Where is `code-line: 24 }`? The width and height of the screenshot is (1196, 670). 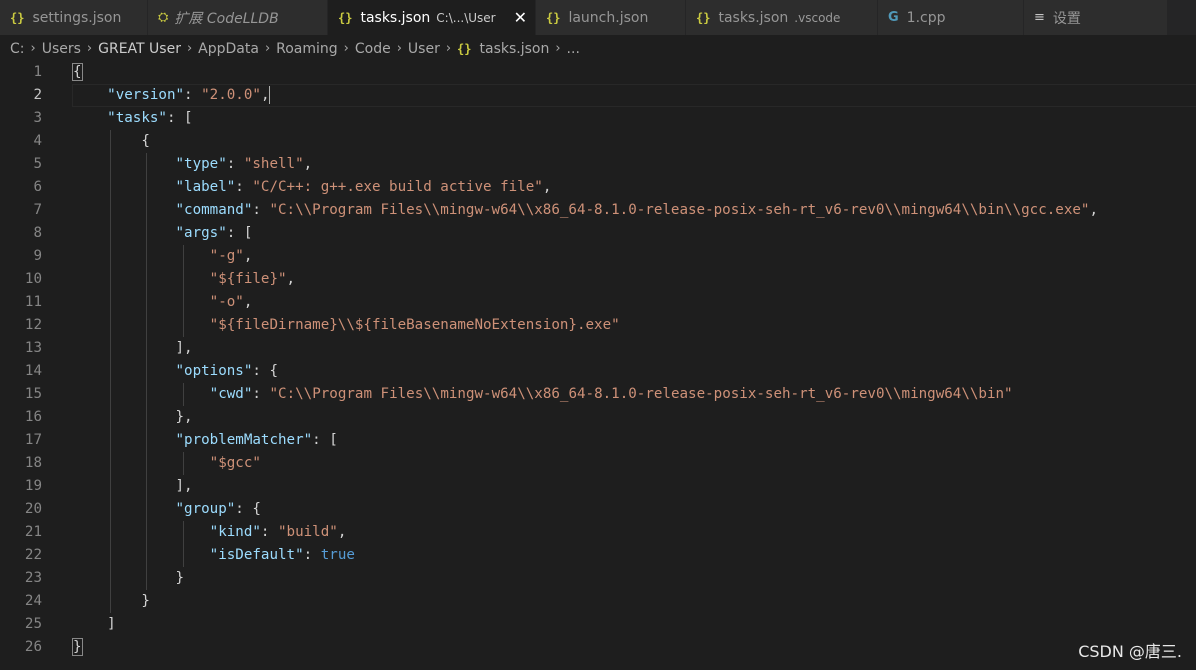
code-line: 24 } is located at coordinates (598, 601).